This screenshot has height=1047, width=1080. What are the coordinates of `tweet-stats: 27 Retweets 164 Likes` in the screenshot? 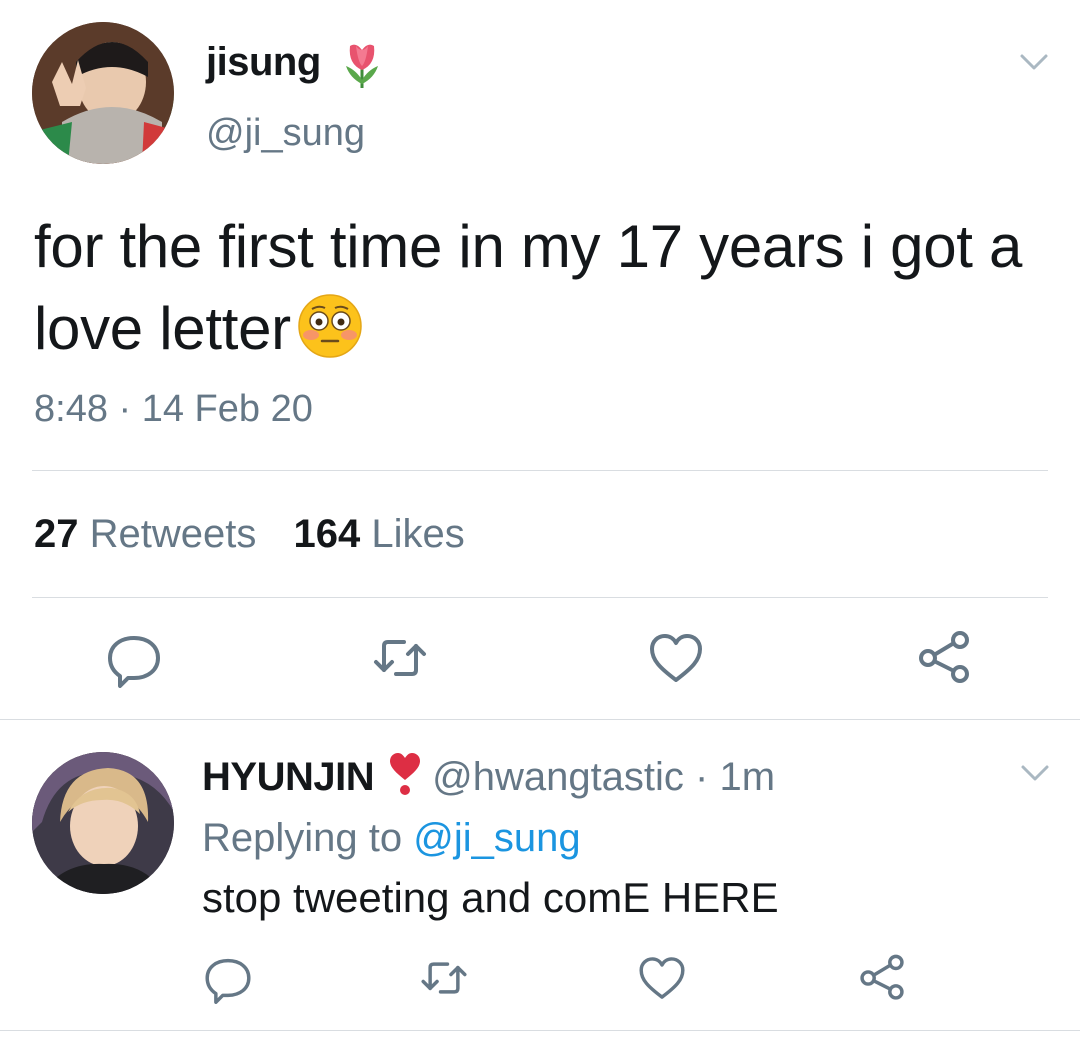 It's located at (249, 534).